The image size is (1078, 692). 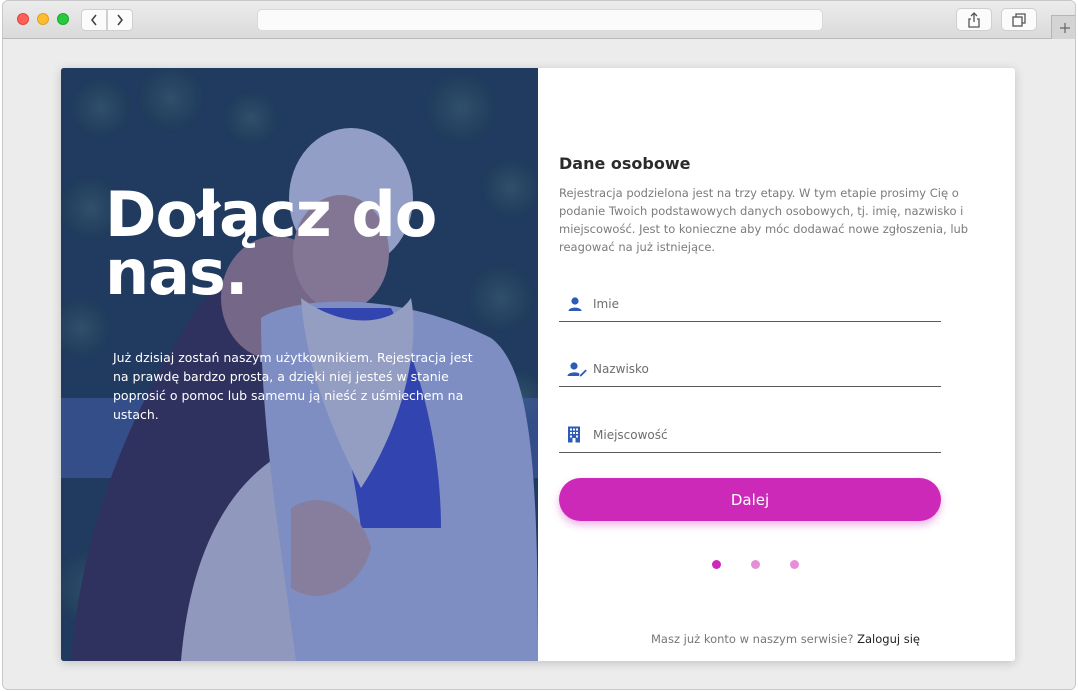 What do you see at coordinates (750, 499) in the screenshot?
I see `next-button: Dalej` at bounding box center [750, 499].